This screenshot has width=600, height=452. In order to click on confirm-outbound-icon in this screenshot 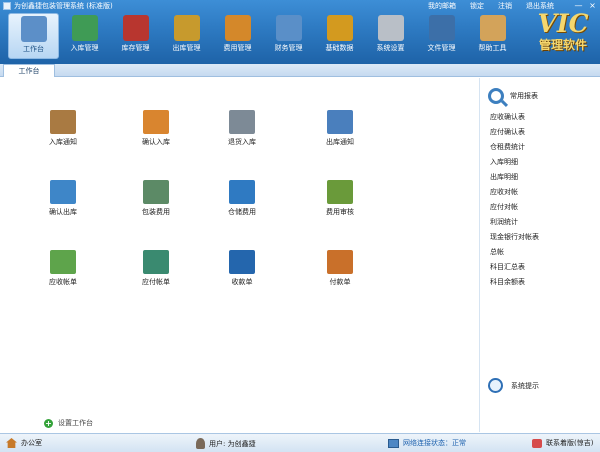, I will do `click(63, 192)`.